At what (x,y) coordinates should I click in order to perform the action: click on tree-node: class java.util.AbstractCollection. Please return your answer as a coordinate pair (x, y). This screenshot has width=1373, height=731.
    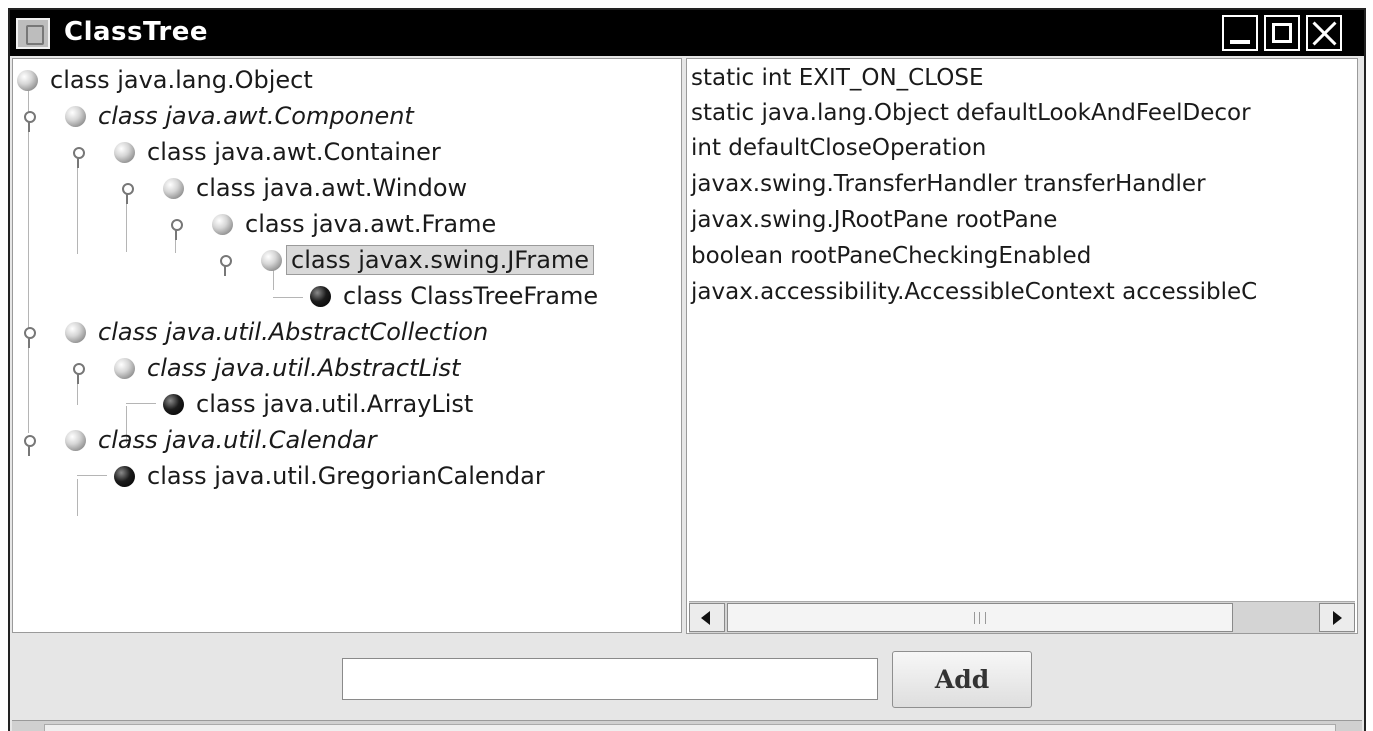
    Looking at the image, I should click on (276, 332).